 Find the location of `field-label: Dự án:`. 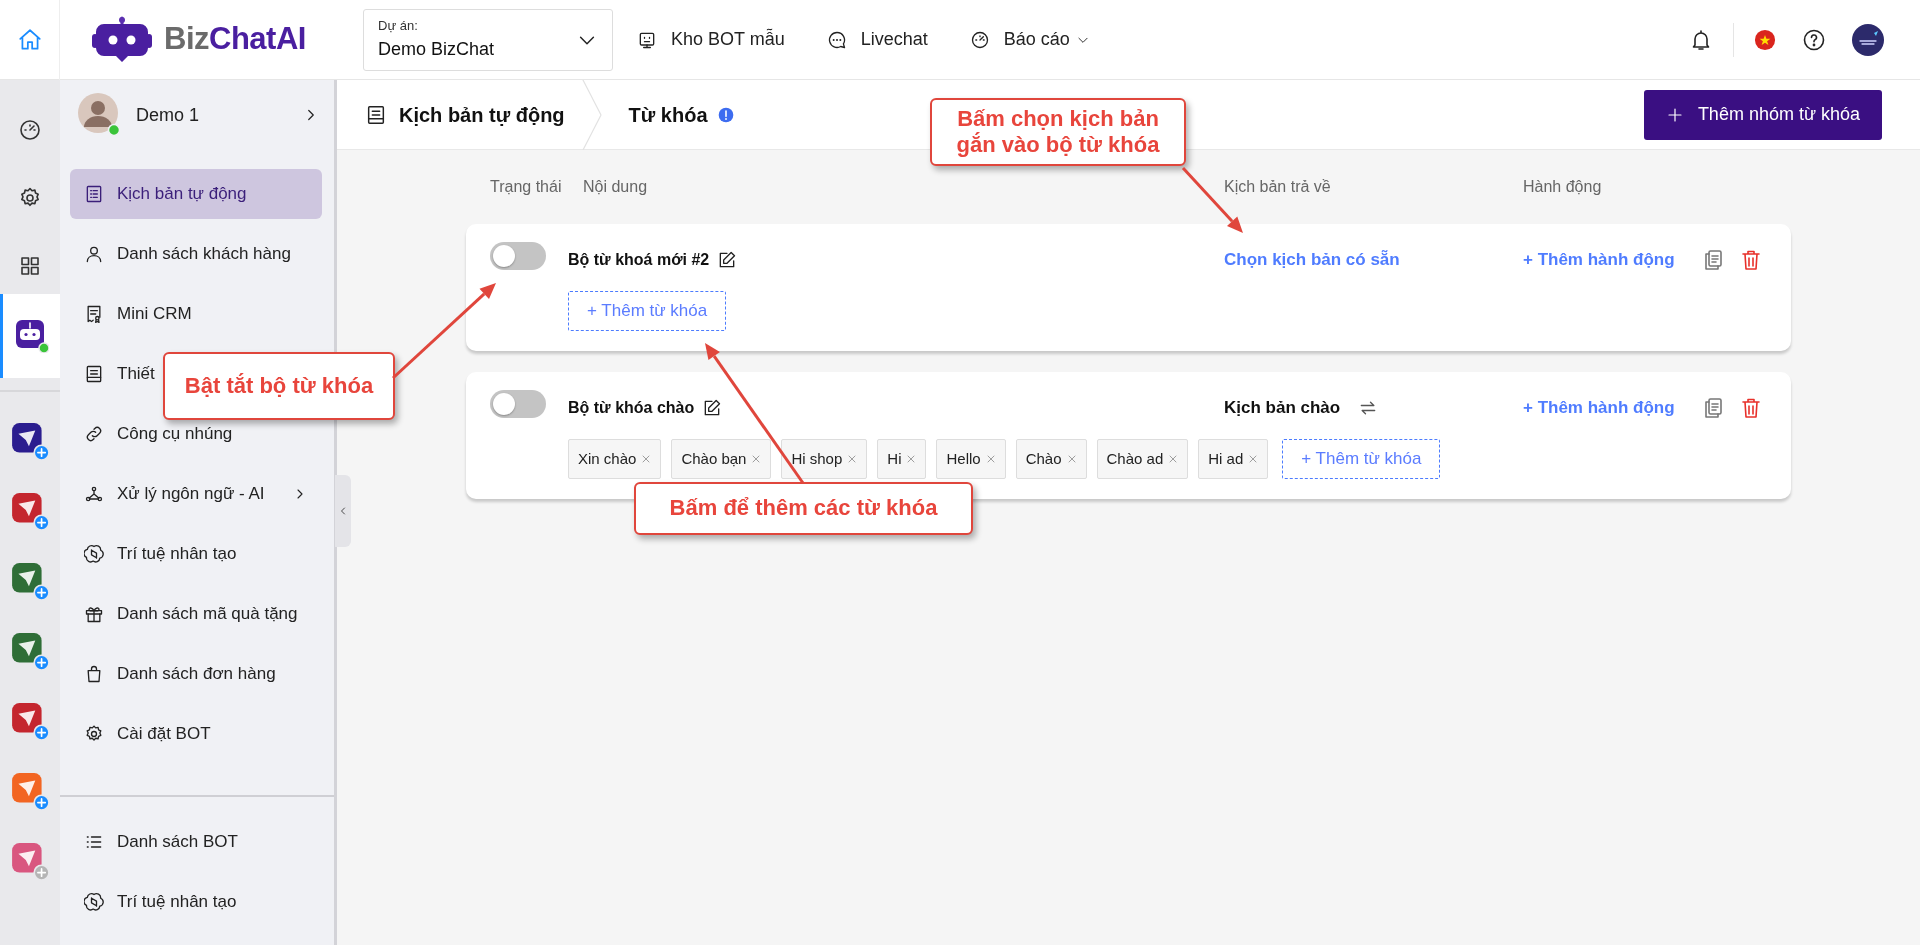

field-label: Dự án: is located at coordinates (398, 26).